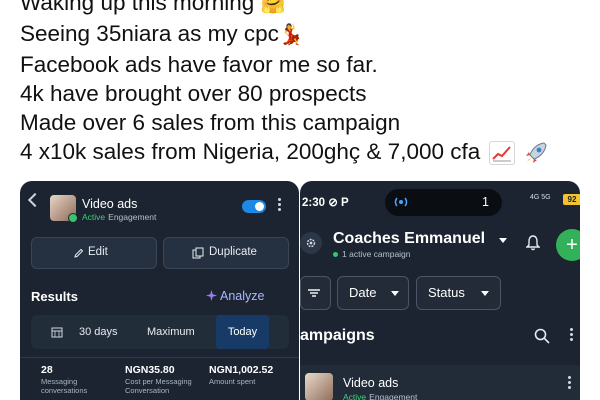 The height and width of the screenshot is (400, 600). What do you see at coordinates (254, 206) in the screenshot?
I see `ad-active-toggle` at bounding box center [254, 206].